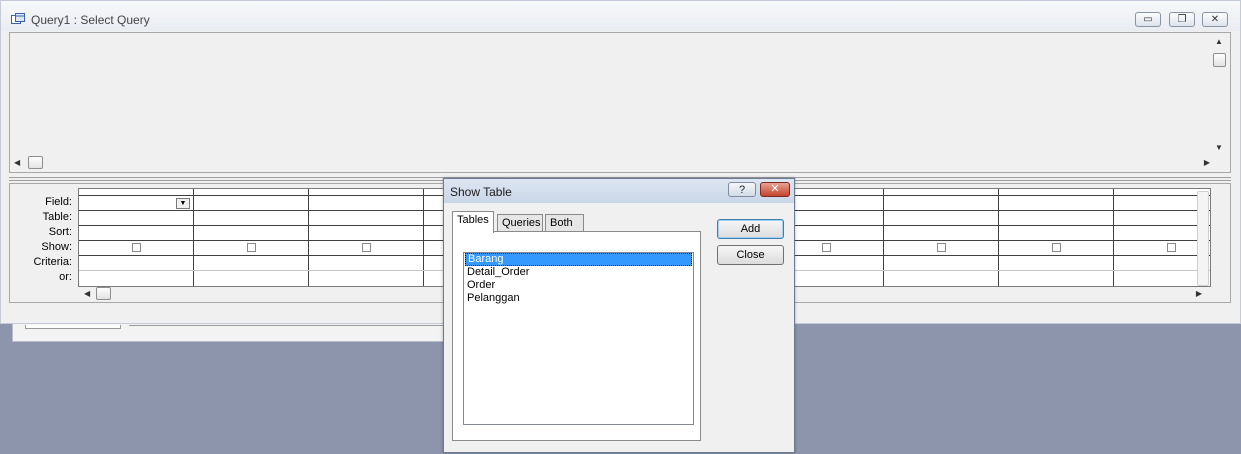 This screenshot has height=454, width=1241. Describe the element at coordinates (578, 272) in the screenshot. I see `list-item-detail-order: Detail_Order` at that location.